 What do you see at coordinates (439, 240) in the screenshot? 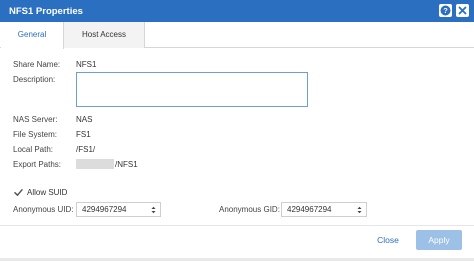
I see `apply-button: Apply` at bounding box center [439, 240].